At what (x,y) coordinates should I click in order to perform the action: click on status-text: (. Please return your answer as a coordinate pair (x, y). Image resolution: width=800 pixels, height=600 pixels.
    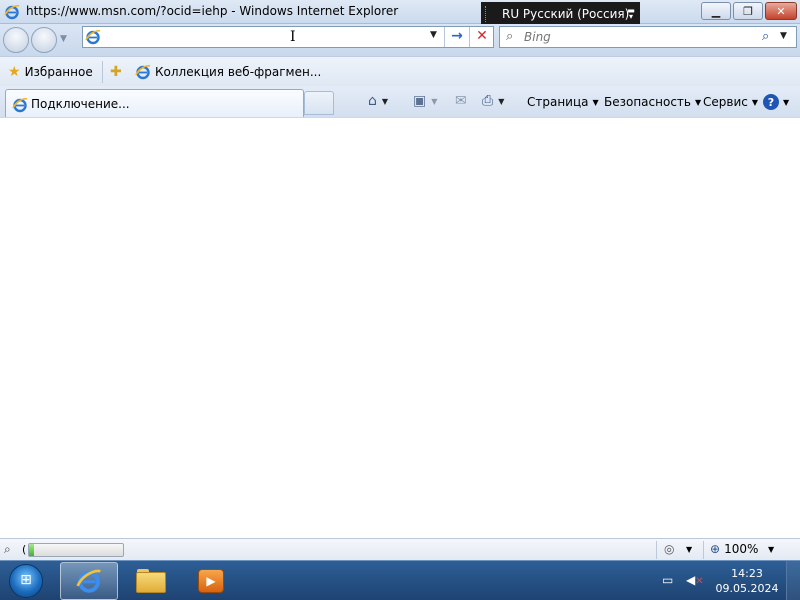
    Looking at the image, I should click on (24, 549).